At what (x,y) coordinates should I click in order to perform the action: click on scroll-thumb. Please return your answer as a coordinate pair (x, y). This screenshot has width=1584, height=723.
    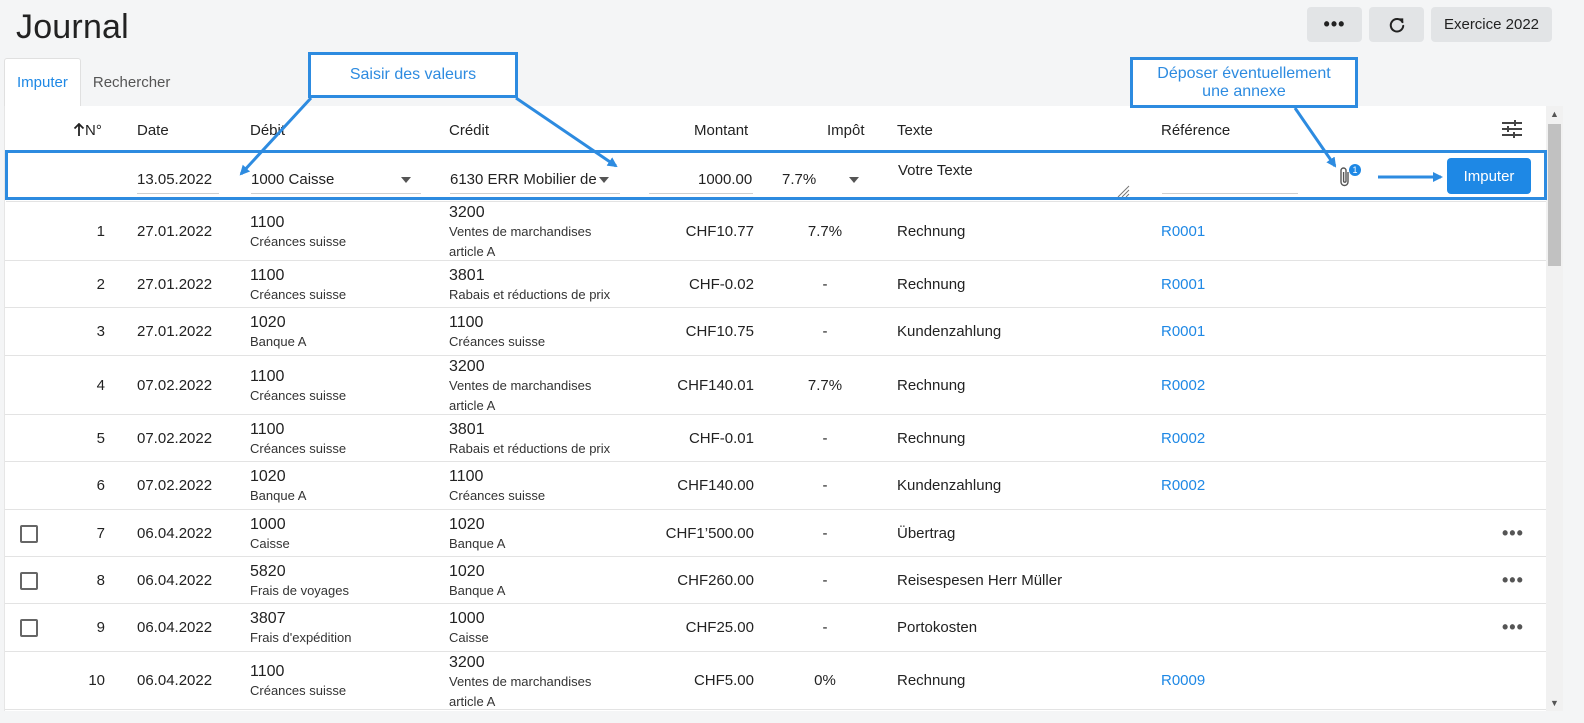
    Looking at the image, I should click on (1554, 195).